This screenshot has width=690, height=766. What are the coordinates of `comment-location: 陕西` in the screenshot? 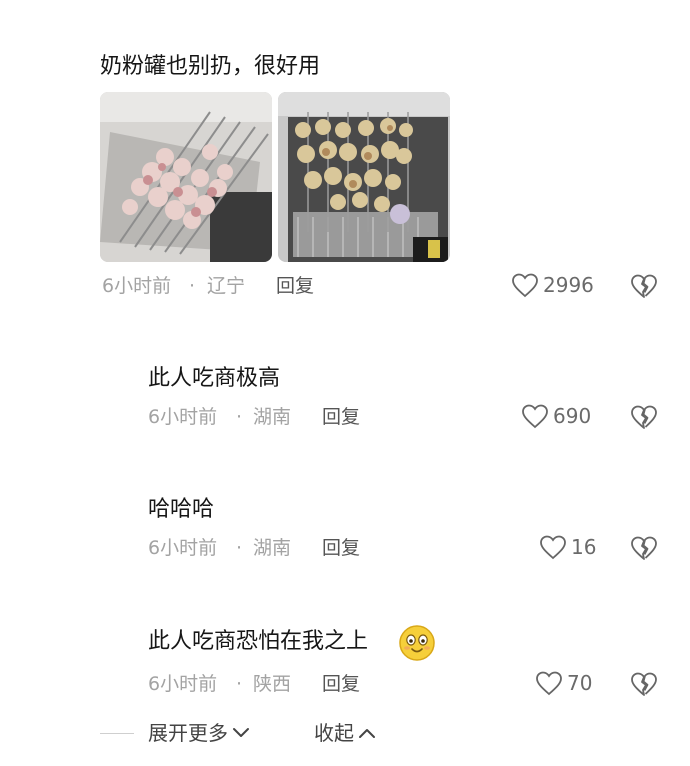 It's located at (272, 684).